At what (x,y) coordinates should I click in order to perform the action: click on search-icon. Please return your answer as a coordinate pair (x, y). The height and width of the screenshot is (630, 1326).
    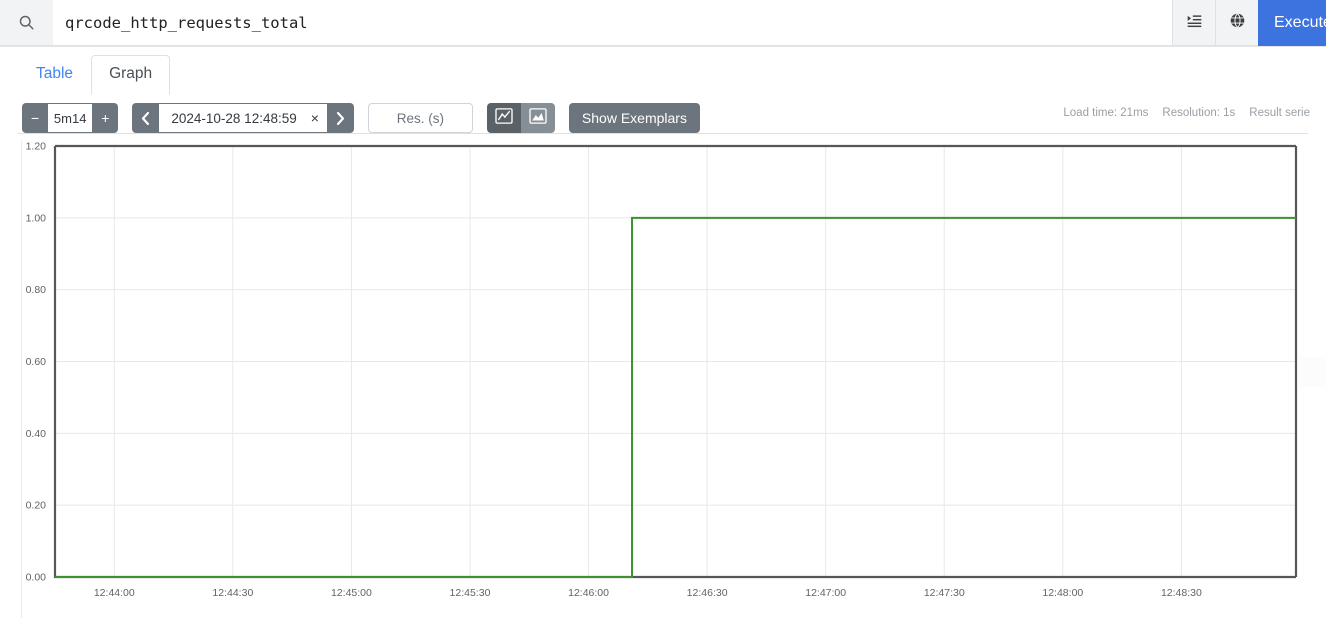
    Looking at the image, I should click on (26, 23).